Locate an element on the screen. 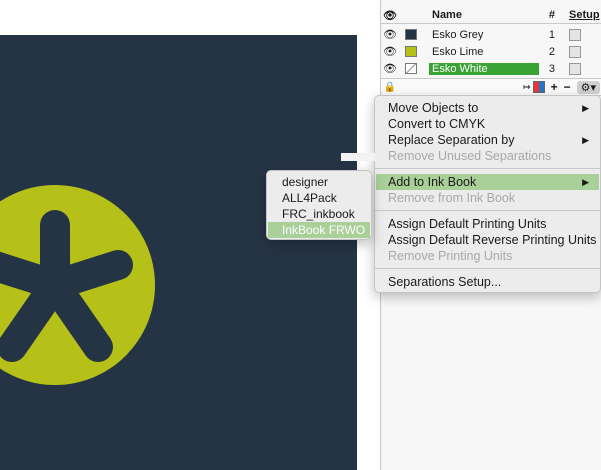  ink-book-frc-inkbook: FRC_inkbook is located at coordinates (319, 214).